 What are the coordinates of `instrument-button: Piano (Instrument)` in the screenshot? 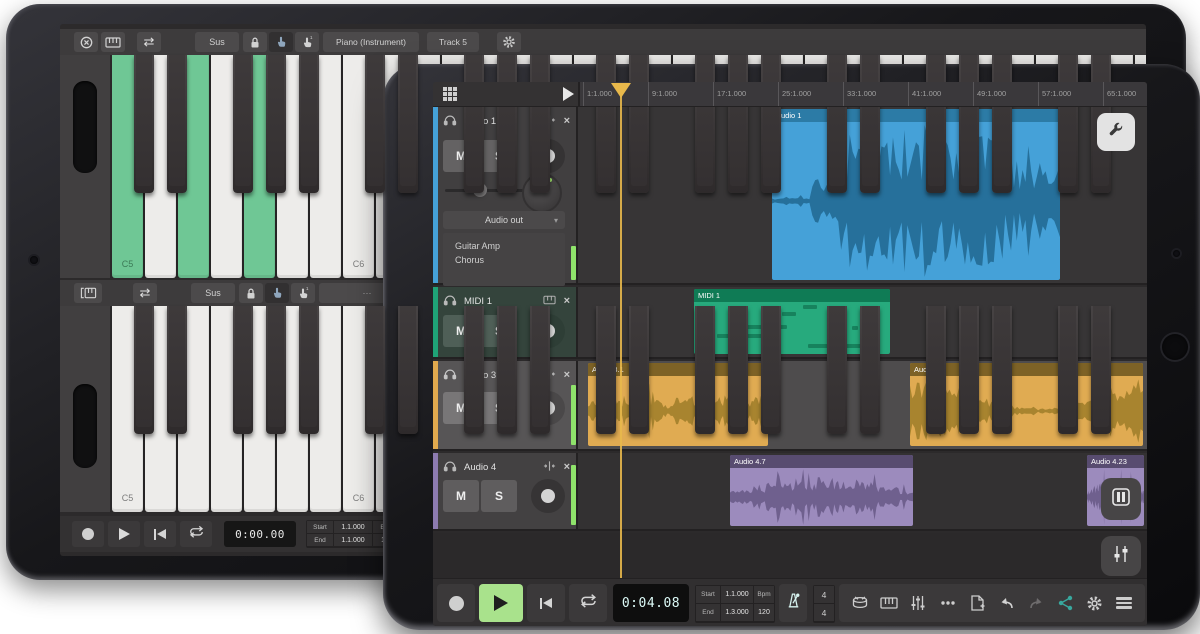 It's located at (371, 42).